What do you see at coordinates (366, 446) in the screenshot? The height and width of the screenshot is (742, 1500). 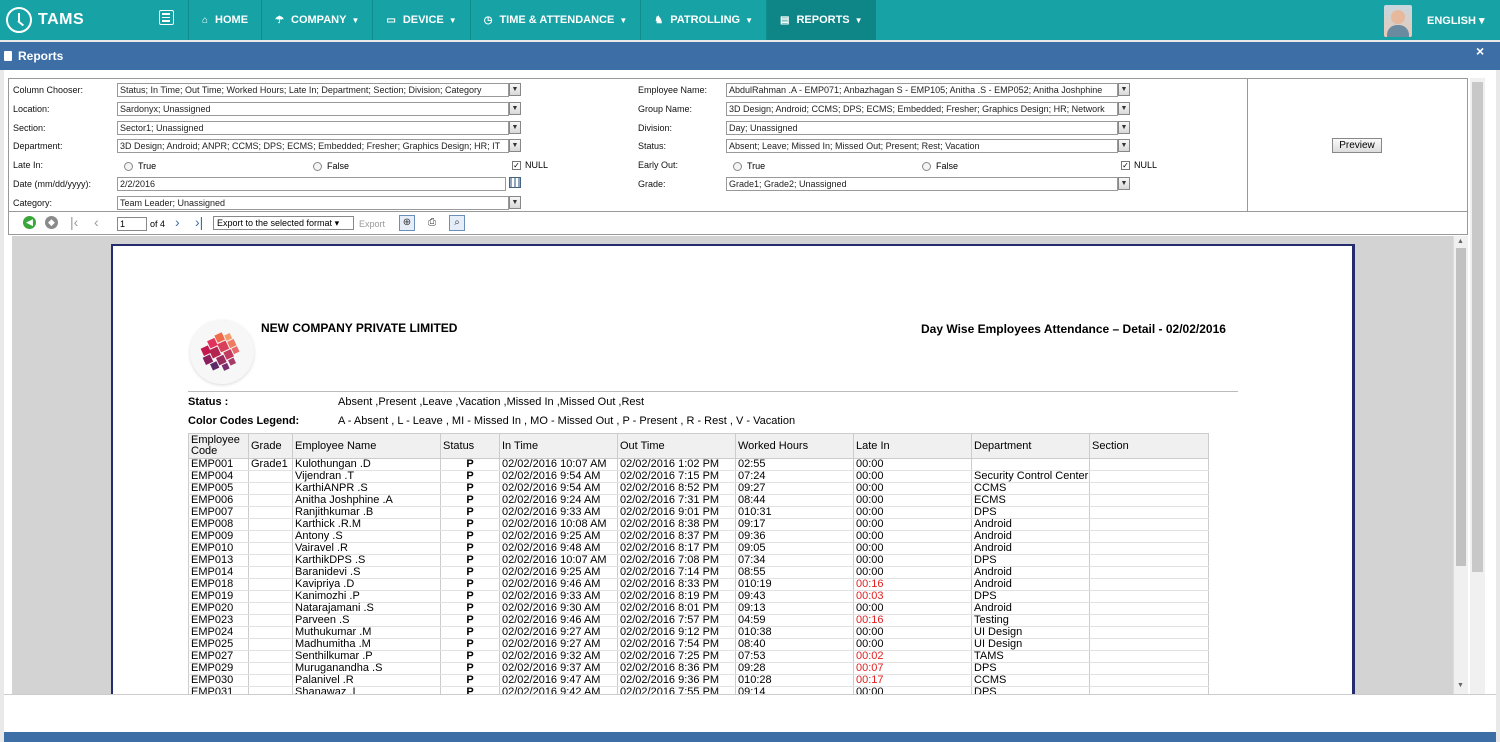 I see `column-header: Employee Name` at bounding box center [366, 446].